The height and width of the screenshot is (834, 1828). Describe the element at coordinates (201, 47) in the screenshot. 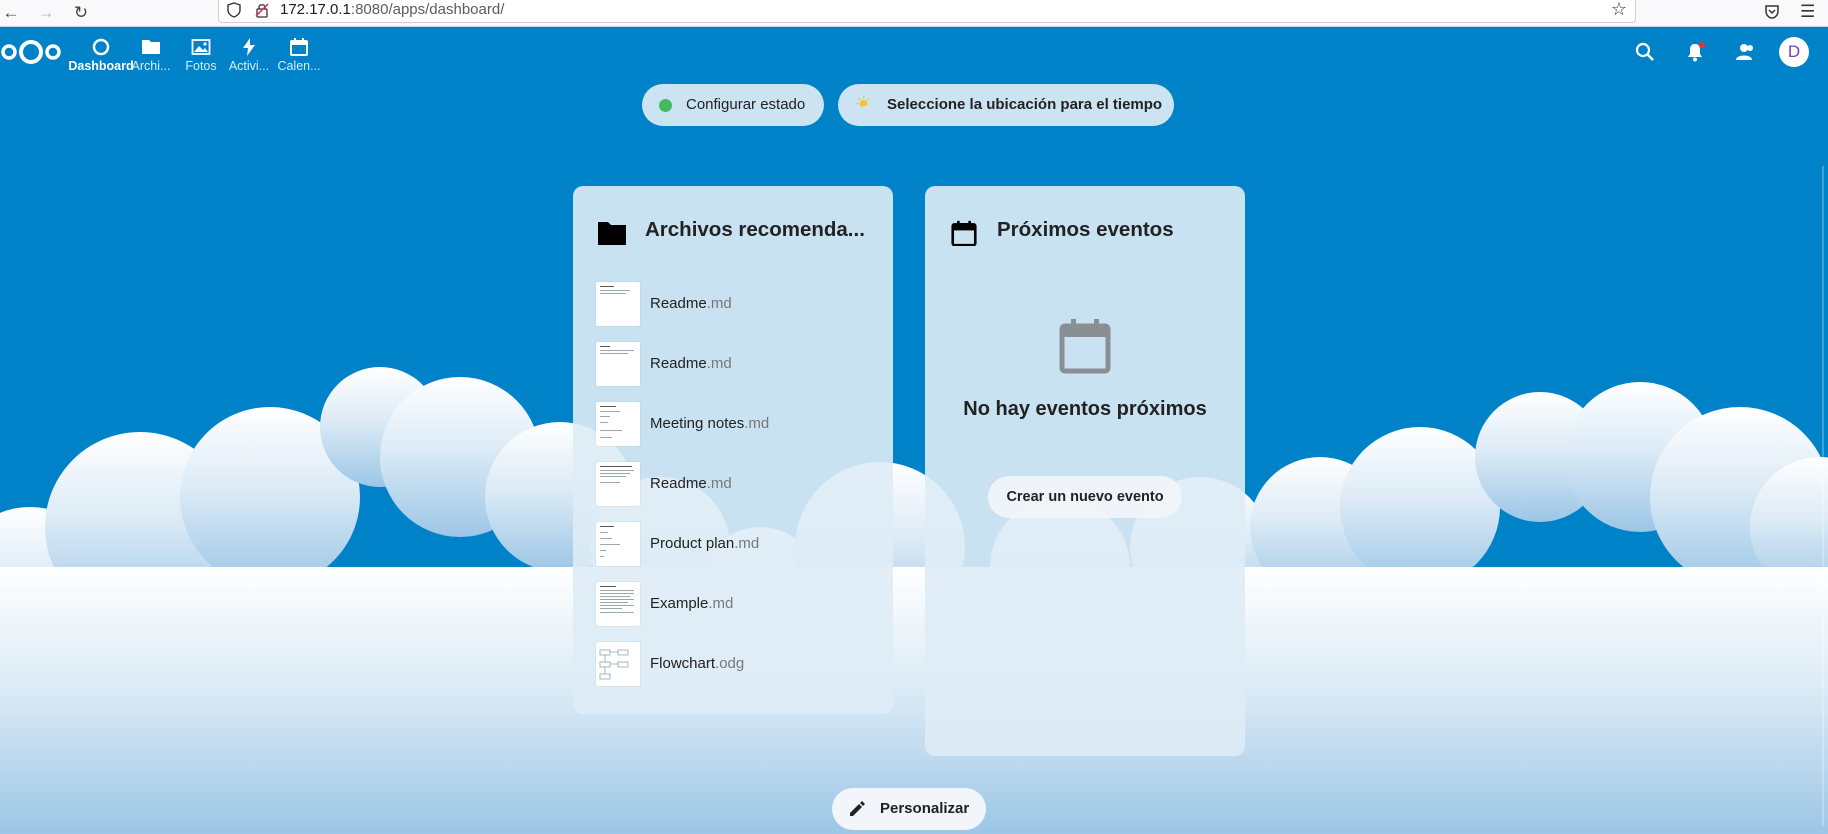

I see `image-icon` at that location.